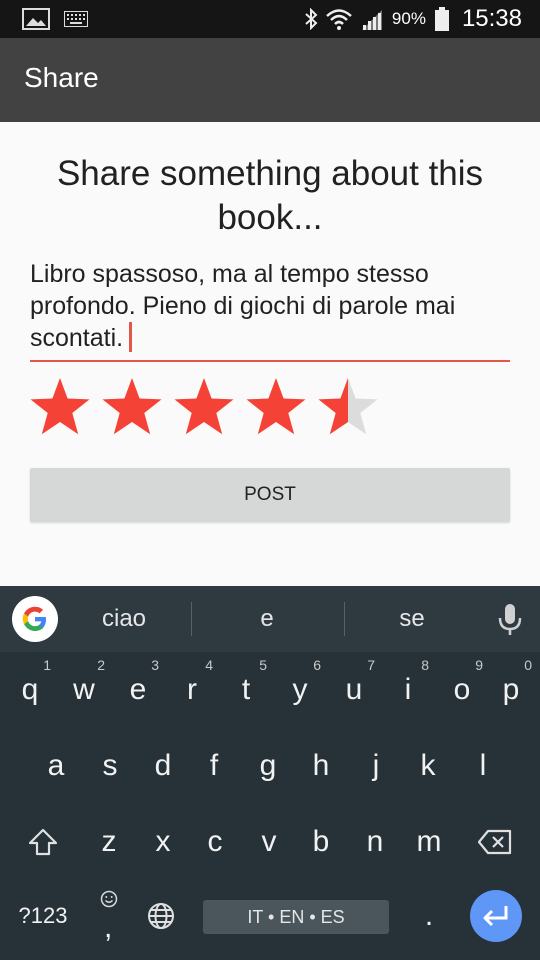 This screenshot has width=540, height=960. I want to click on suggestion-2: e, so click(267, 619).